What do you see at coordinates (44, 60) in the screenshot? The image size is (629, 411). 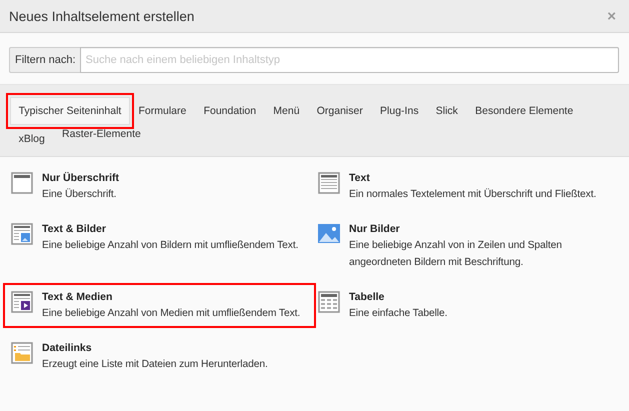 I see `filter-label: Filtern nach:` at bounding box center [44, 60].